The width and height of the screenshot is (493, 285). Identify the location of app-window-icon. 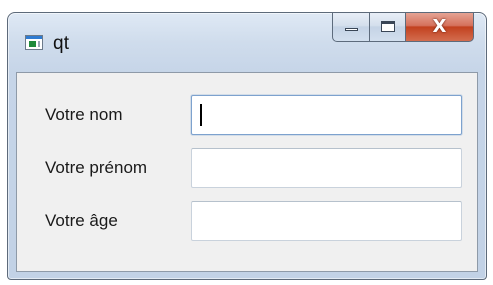
(34, 42).